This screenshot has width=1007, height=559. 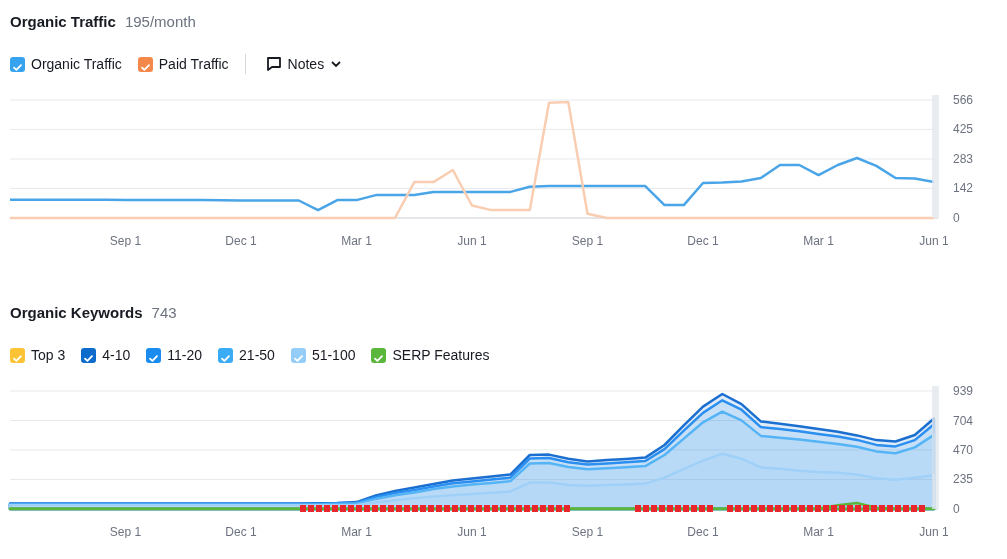 What do you see at coordinates (963, 188) in the screenshot?
I see `y-axis-label: 142` at bounding box center [963, 188].